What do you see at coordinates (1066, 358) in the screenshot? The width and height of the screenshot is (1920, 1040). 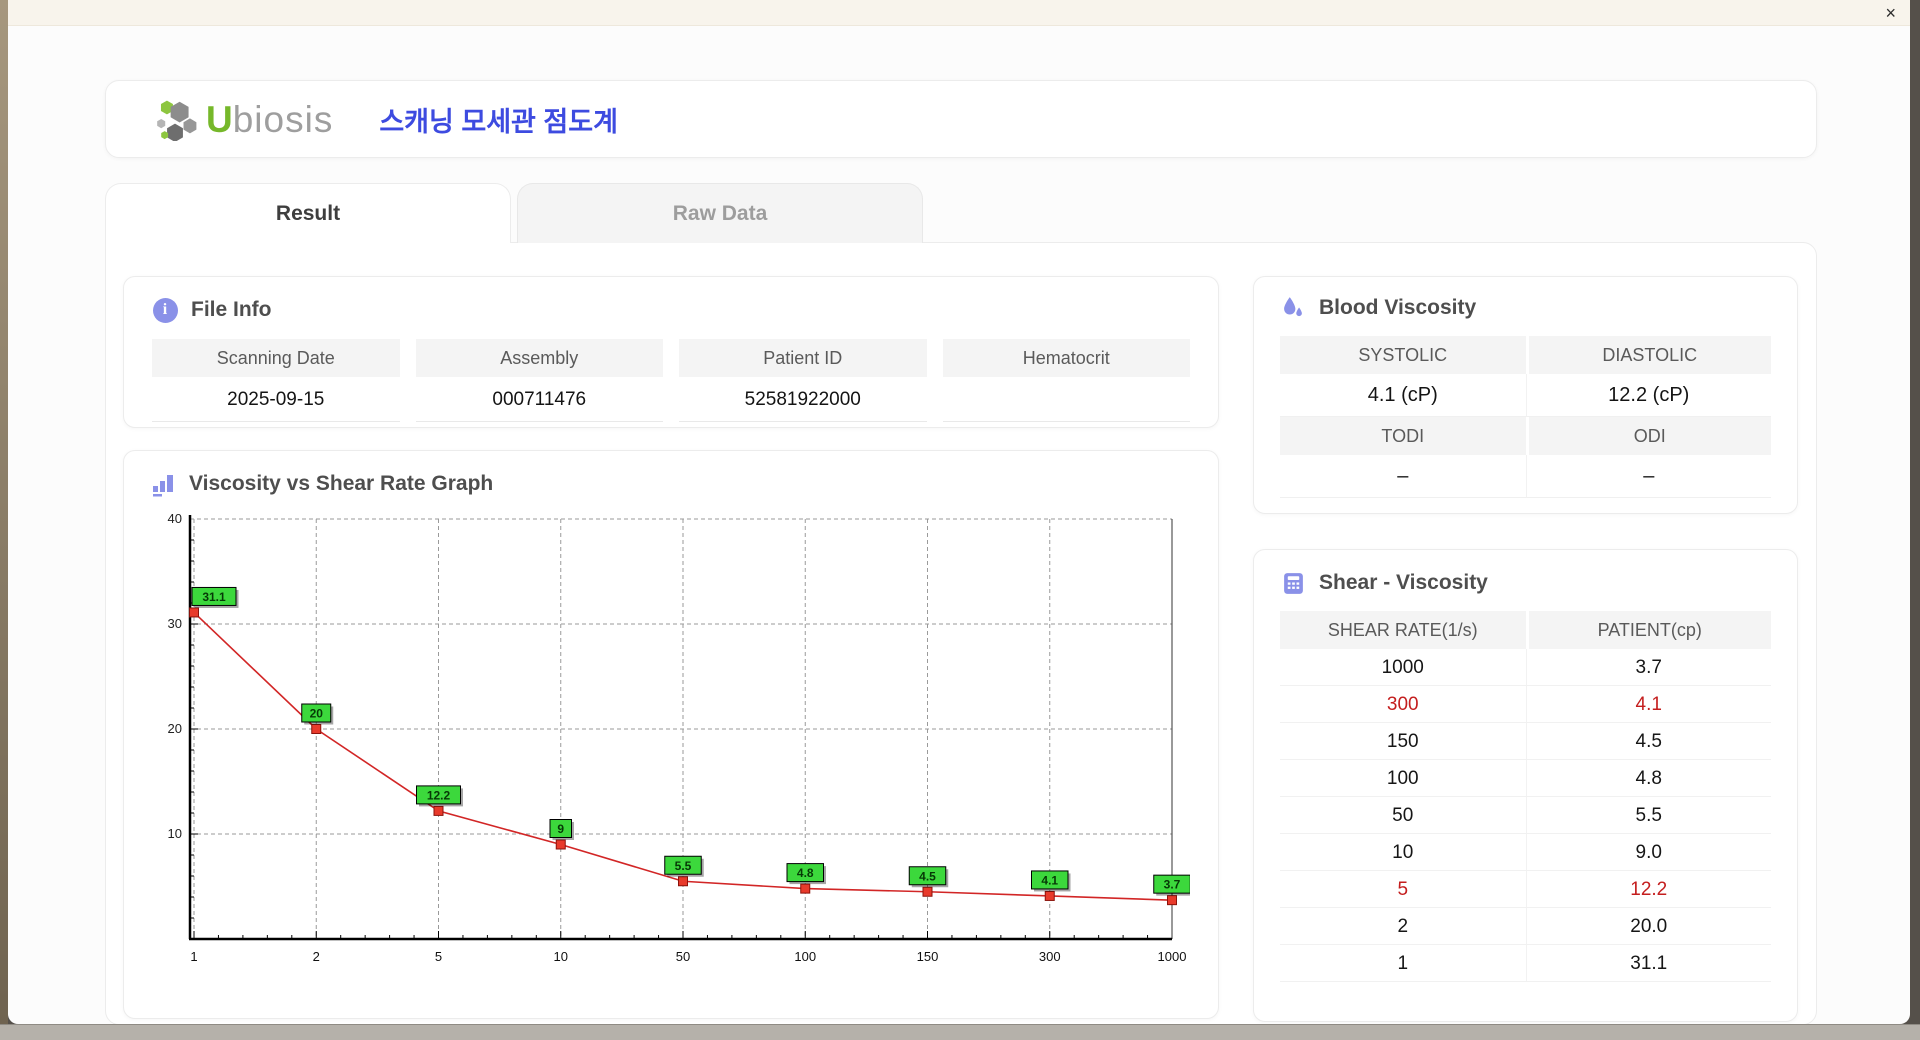 I see `field-label: Hematocrit` at bounding box center [1066, 358].